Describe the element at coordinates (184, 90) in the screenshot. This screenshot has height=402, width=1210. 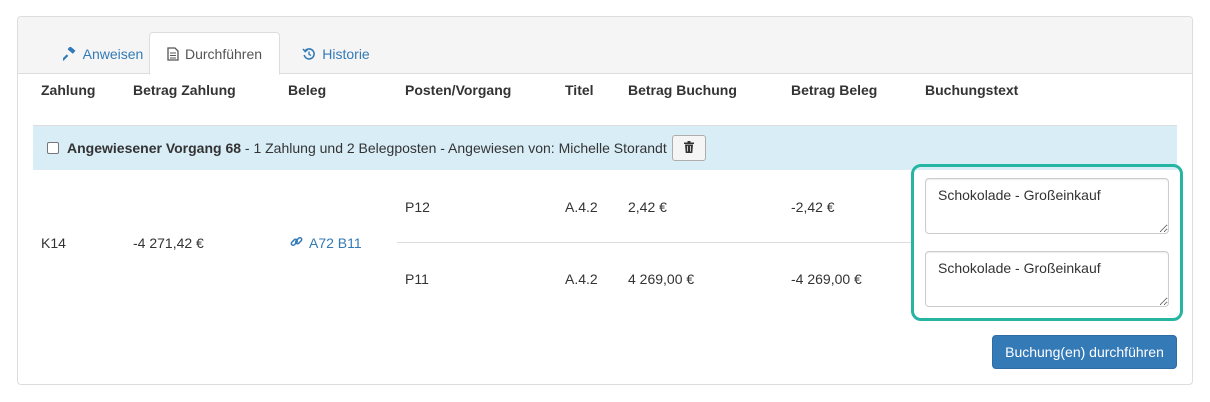
I see `col-header-betrag-zahlung: Betrag Zahlung` at that location.